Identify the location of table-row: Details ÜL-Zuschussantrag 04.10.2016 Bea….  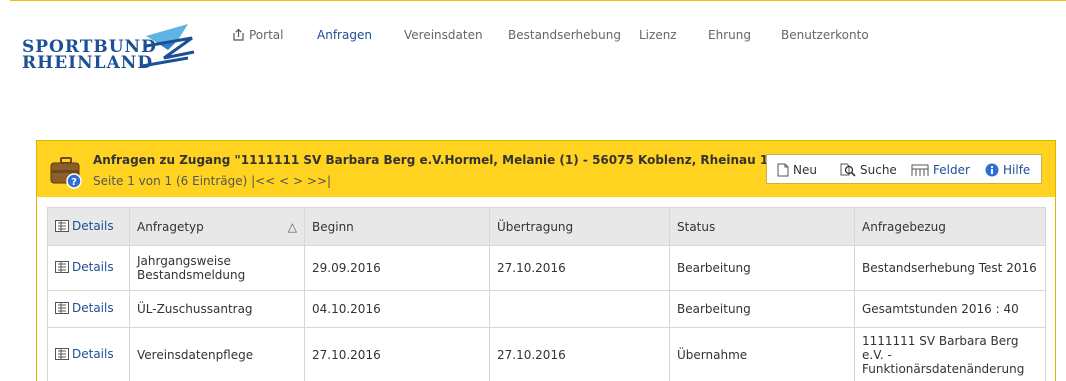
(546, 309).